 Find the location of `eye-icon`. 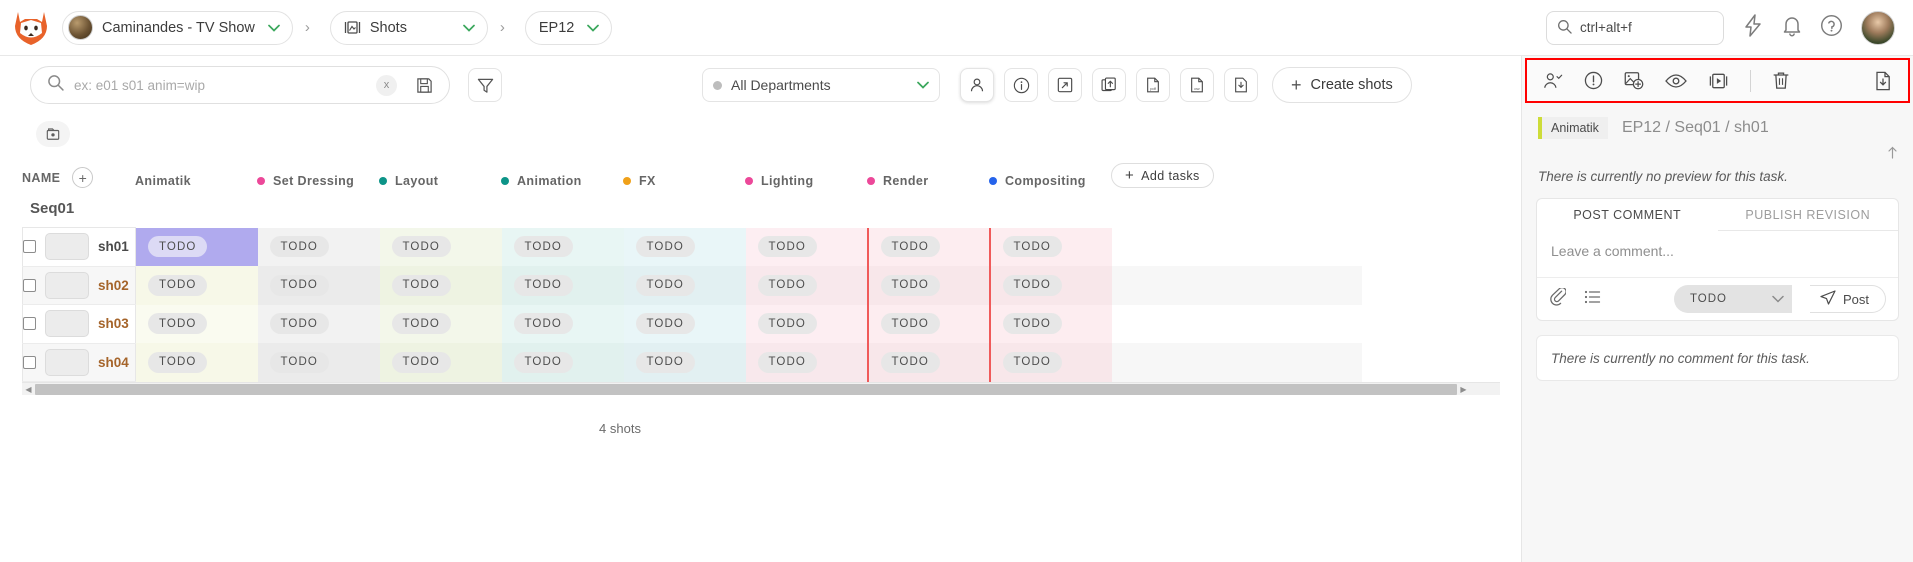

eye-icon is located at coordinates (1676, 81).